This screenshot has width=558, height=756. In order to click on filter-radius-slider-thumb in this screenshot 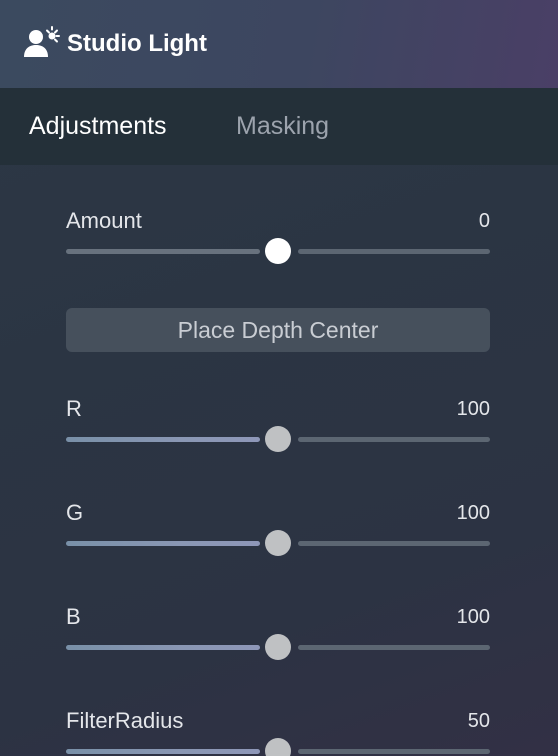, I will do `click(278, 747)`.